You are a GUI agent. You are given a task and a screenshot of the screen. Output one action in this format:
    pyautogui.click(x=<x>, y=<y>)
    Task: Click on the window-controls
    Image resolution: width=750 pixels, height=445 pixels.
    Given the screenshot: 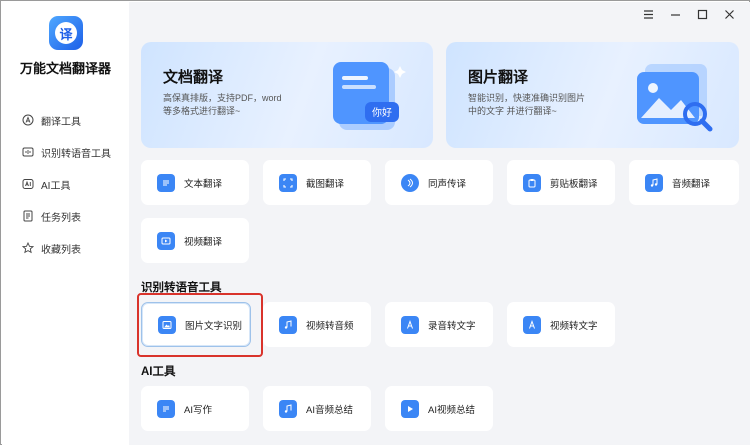 What is the action you would take?
    pyautogui.click(x=689, y=14)
    